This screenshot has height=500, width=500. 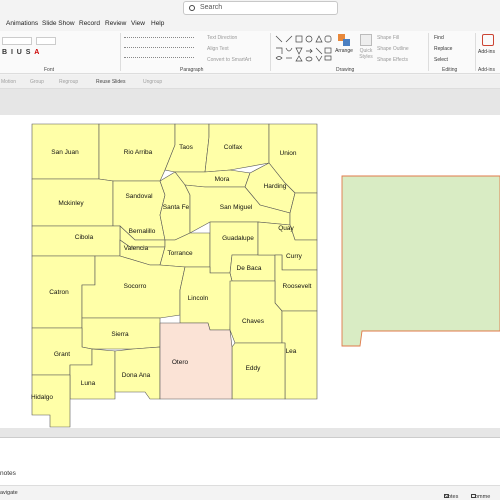 I want to click on group-label-paragraph: Paragraph, so click(x=192, y=70).